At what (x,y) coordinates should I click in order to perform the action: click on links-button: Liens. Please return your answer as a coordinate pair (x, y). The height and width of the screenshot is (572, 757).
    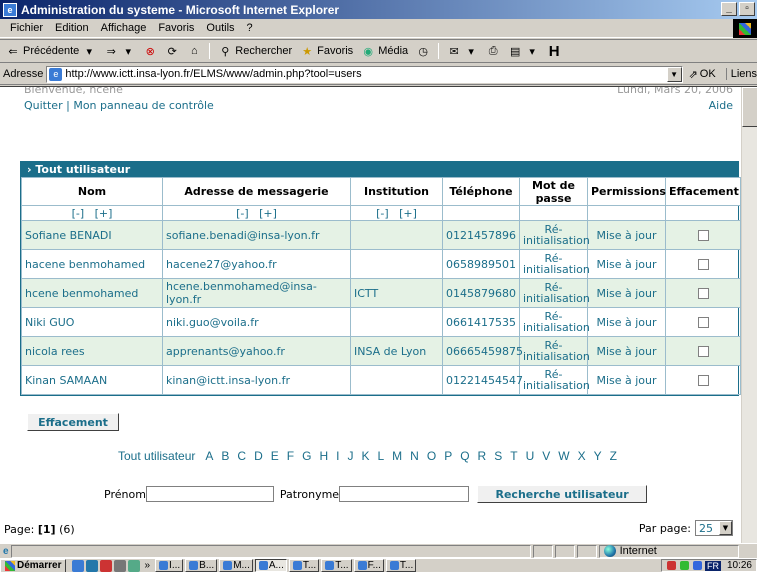
    Looking at the image, I should click on (741, 74).